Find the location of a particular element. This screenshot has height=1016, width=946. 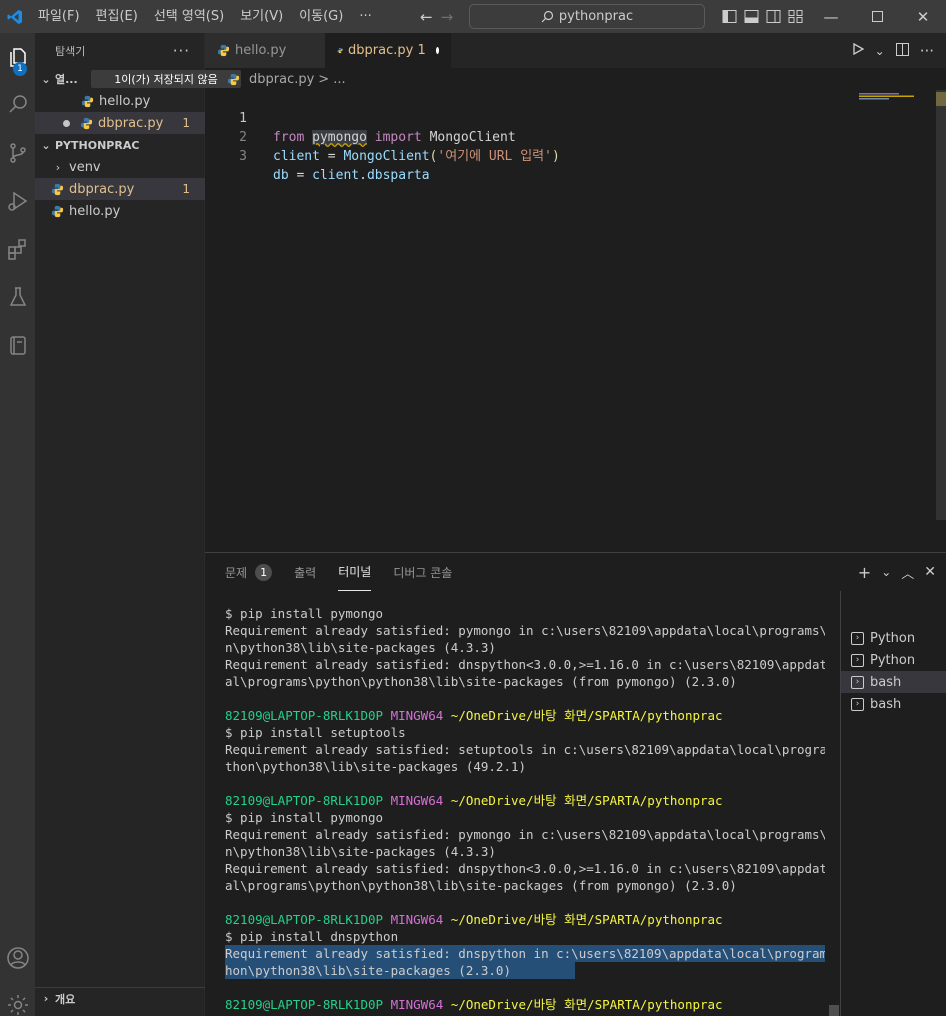

source-control-icon is located at coordinates (17, 153).